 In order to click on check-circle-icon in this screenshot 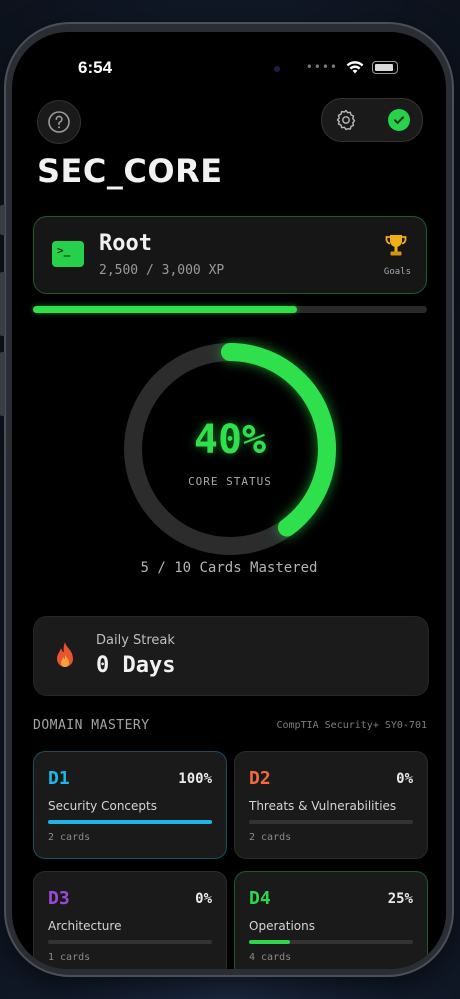, I will do `click(399, 120)`.